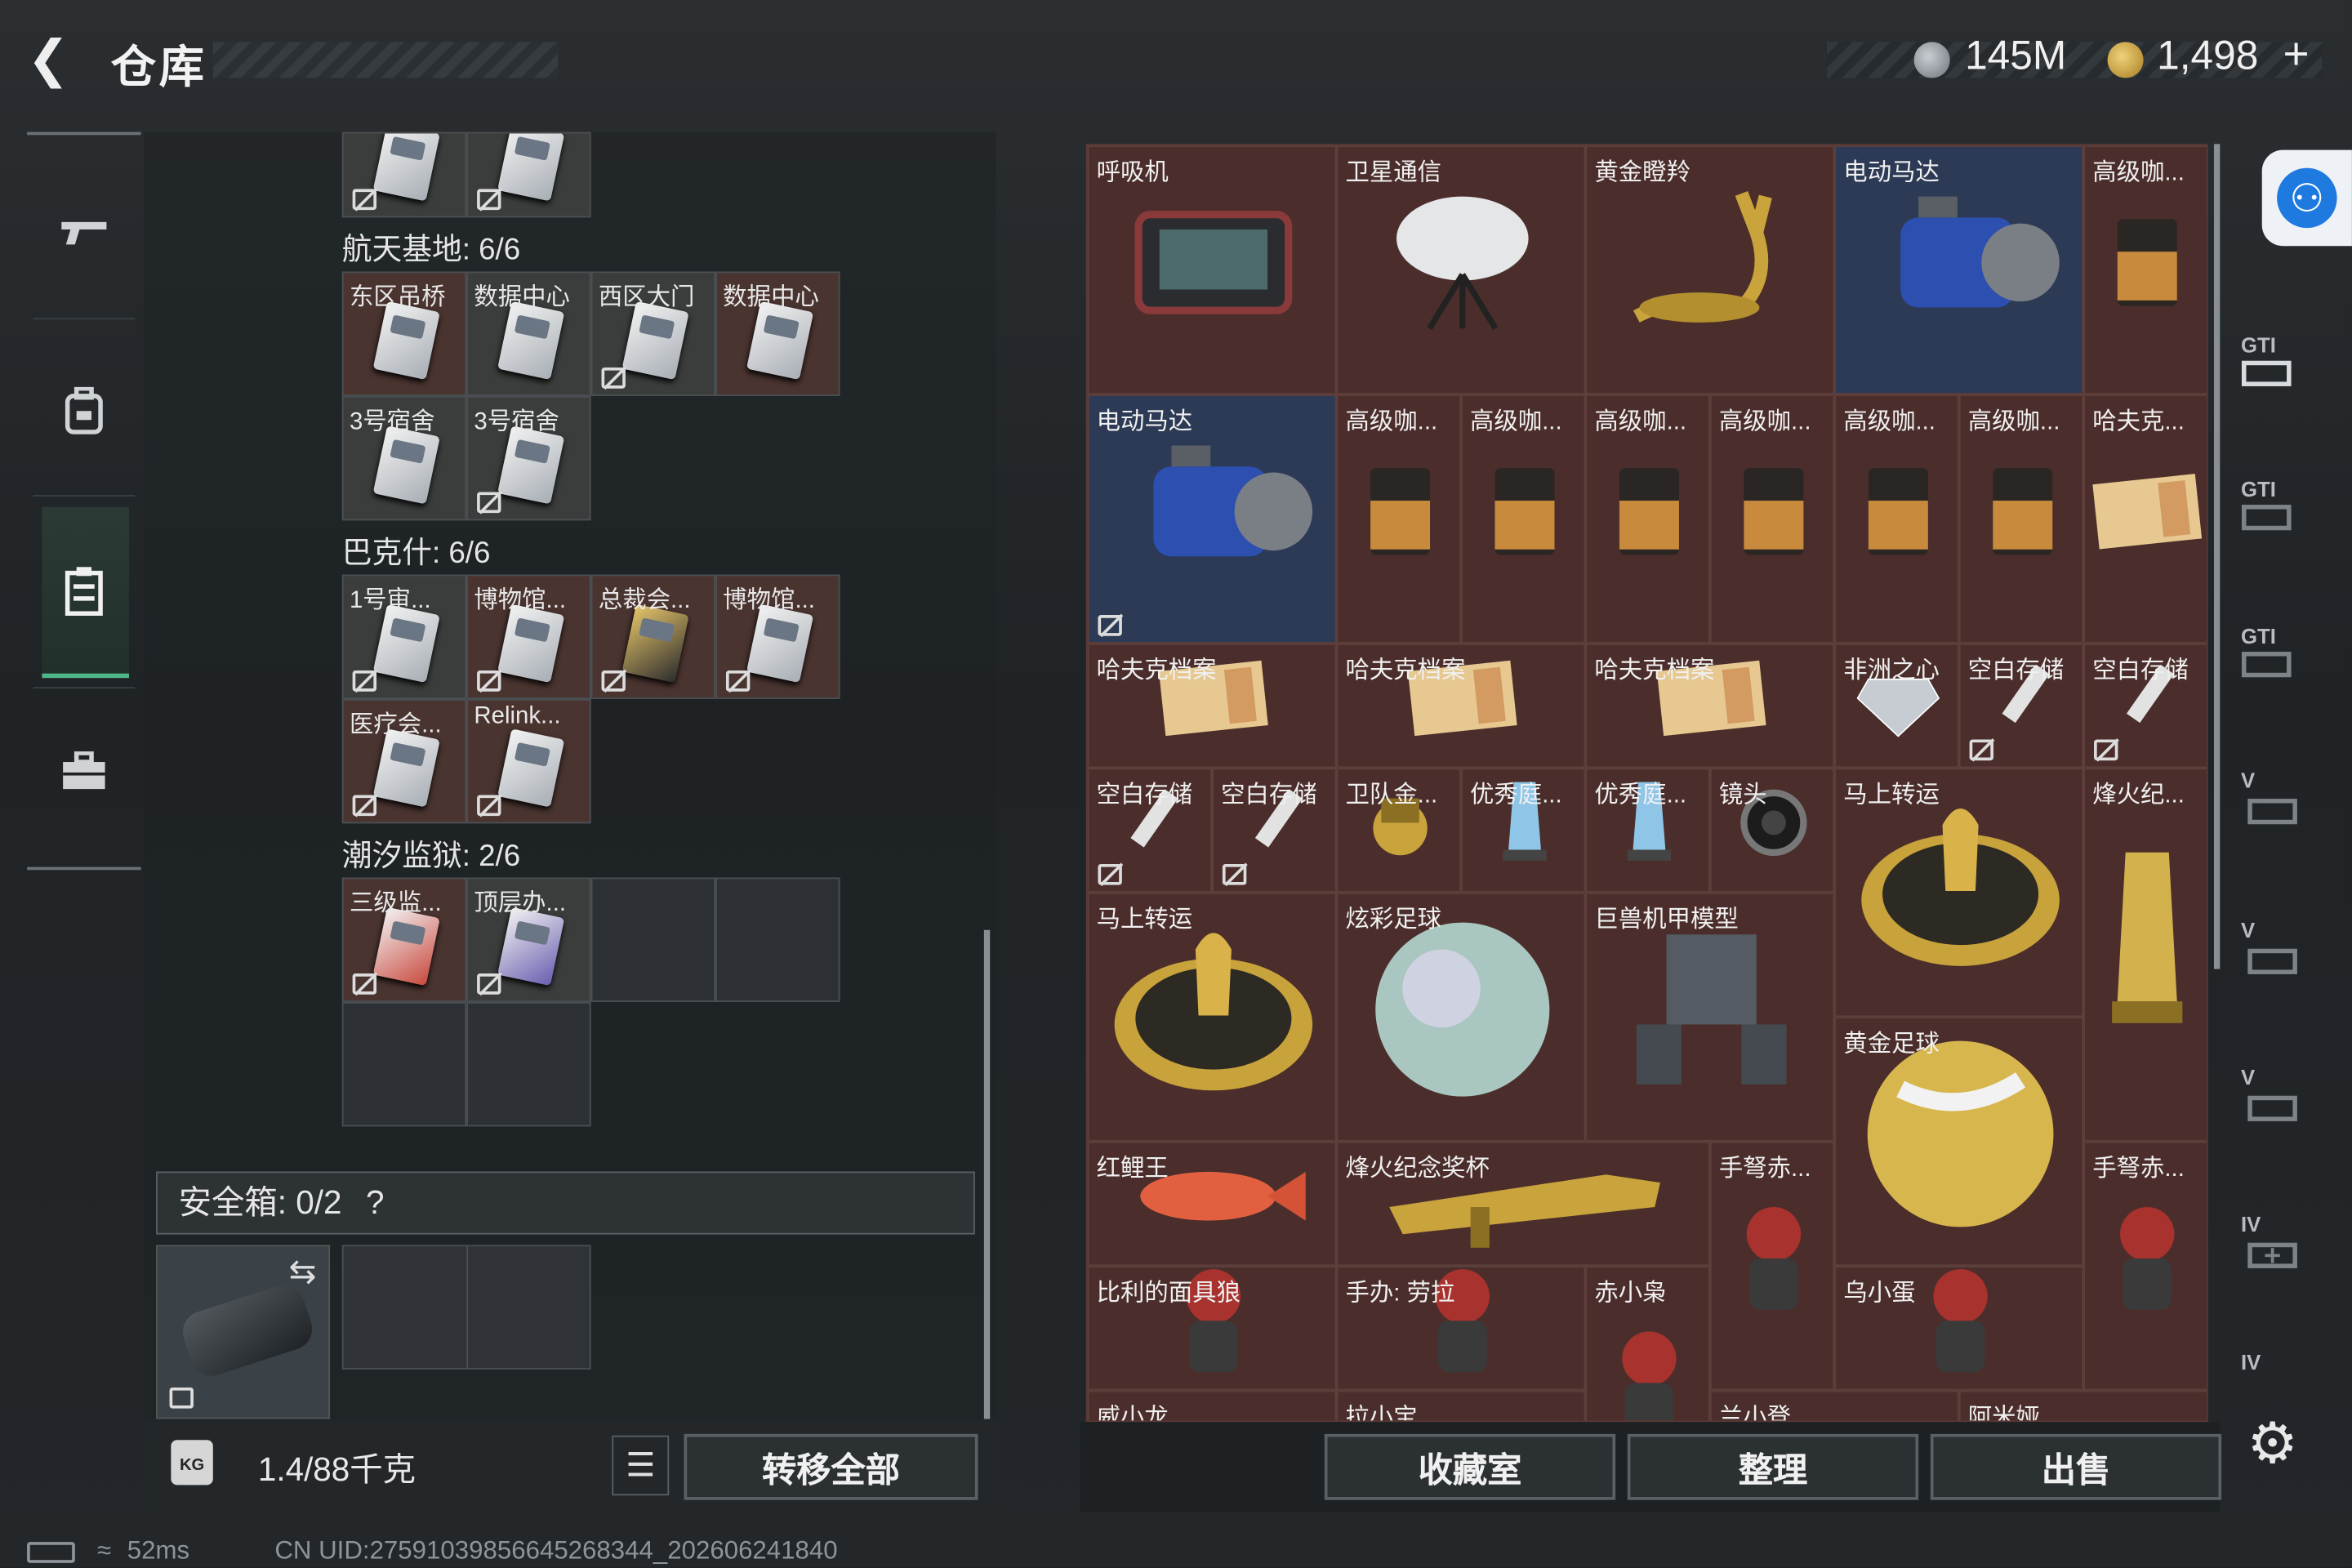  I want to click on item-slot: 烽火纪念奖杯, so click(1523, 1204).